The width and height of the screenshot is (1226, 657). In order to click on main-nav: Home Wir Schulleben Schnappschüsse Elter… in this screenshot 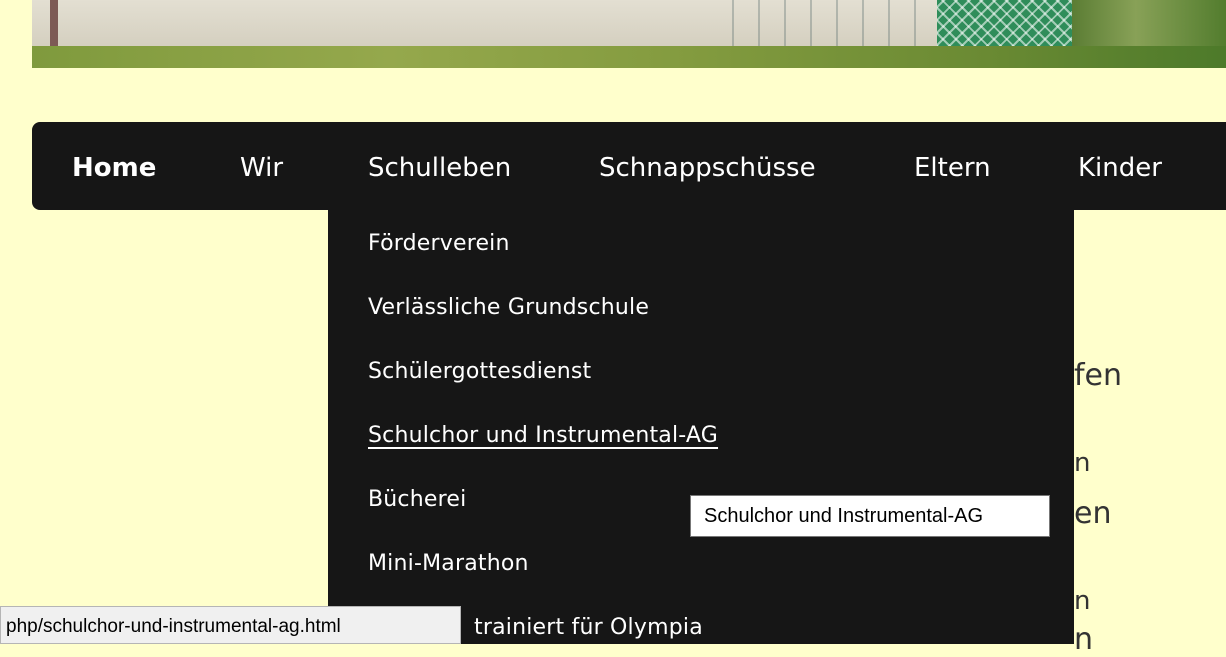, I will do `click(629, 166)`.